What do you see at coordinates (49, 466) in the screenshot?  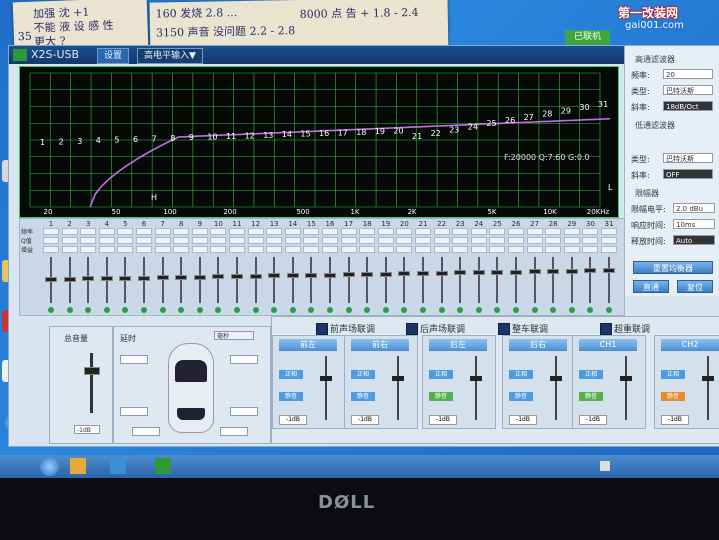 I see `start-button` at bounding box center [49, 466].